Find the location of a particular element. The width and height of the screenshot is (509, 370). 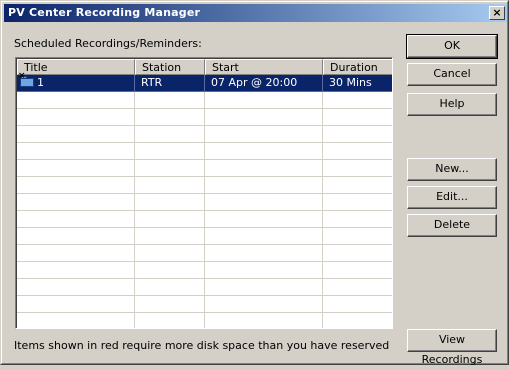

column-header-start: Start is located at coordinates (264, 67).